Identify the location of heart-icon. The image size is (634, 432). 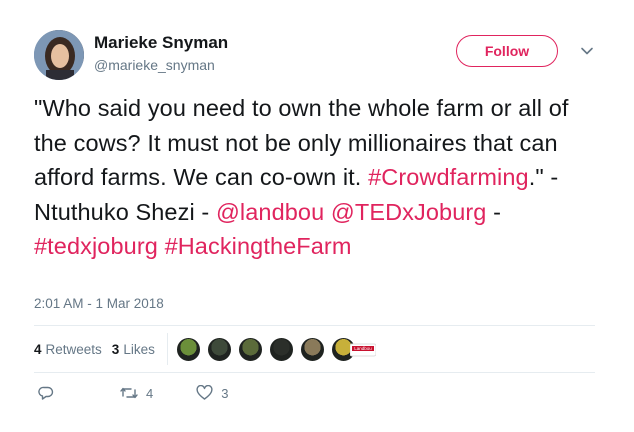
(204, 393).